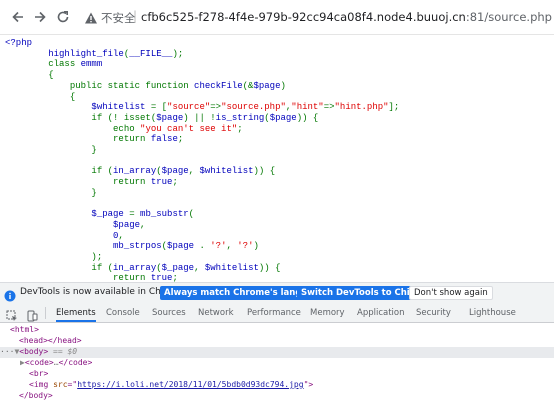  I want to click on warning-triangle-icon, so click(91, 17).